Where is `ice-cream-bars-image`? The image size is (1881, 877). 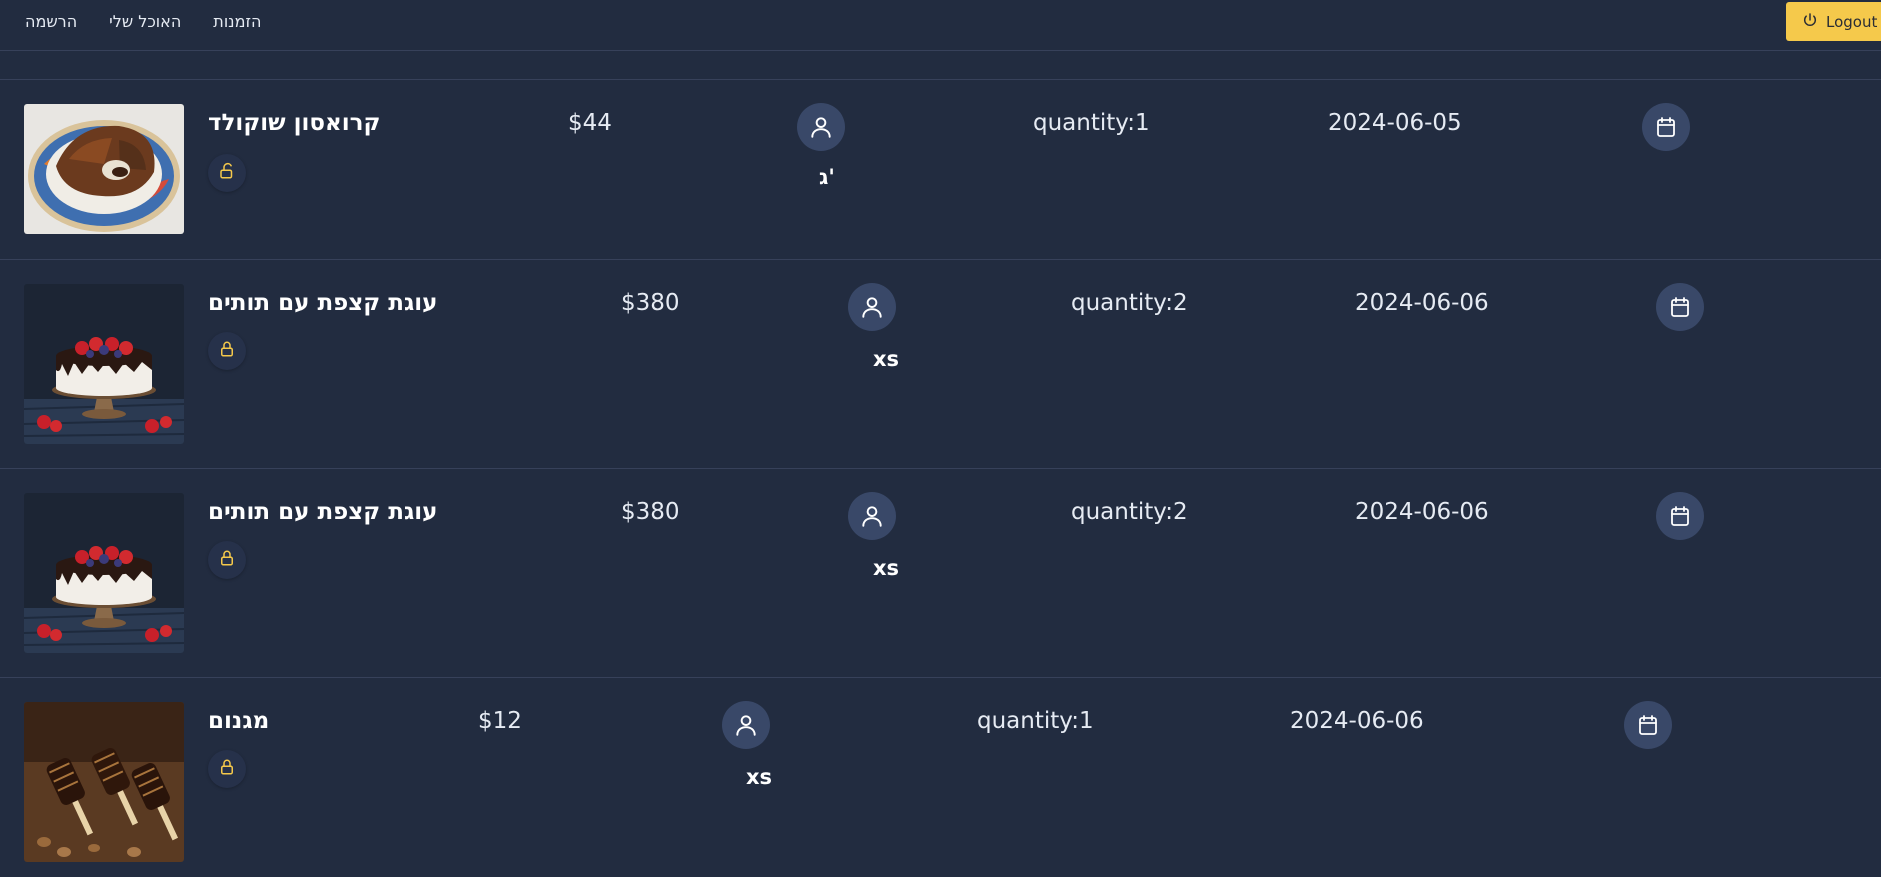 ice-cream-bars-image is located at coordinates (104, 782).